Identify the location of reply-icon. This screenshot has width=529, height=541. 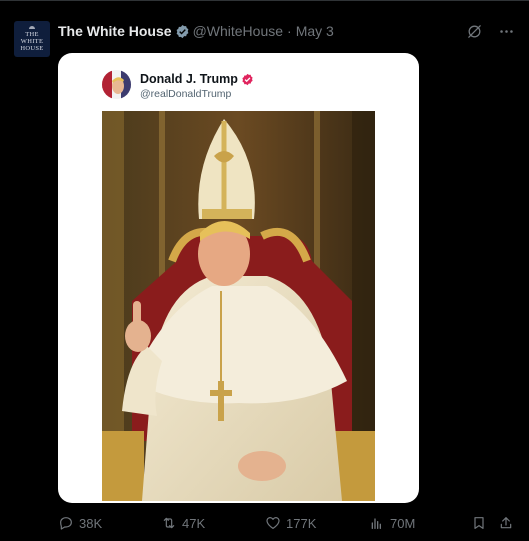
(66, 523).